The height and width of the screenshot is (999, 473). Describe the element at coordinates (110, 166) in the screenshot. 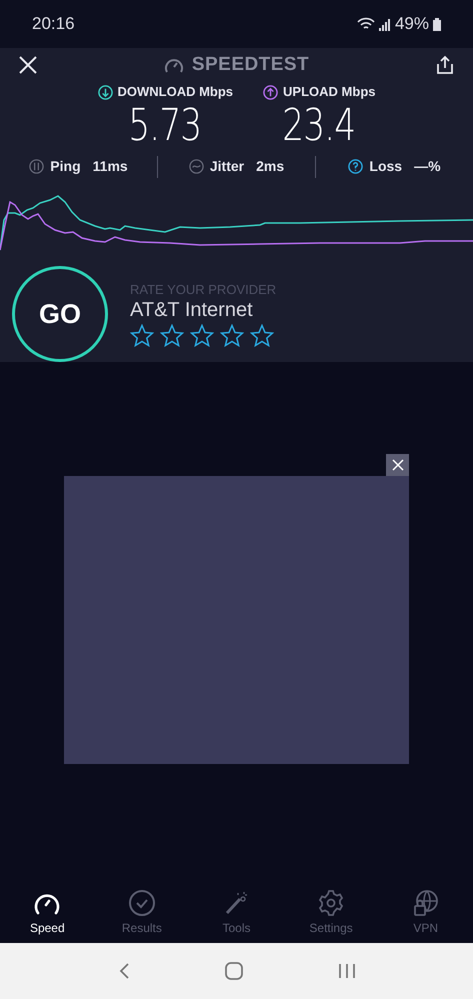

I see `metric-value: 11ms` at that location.